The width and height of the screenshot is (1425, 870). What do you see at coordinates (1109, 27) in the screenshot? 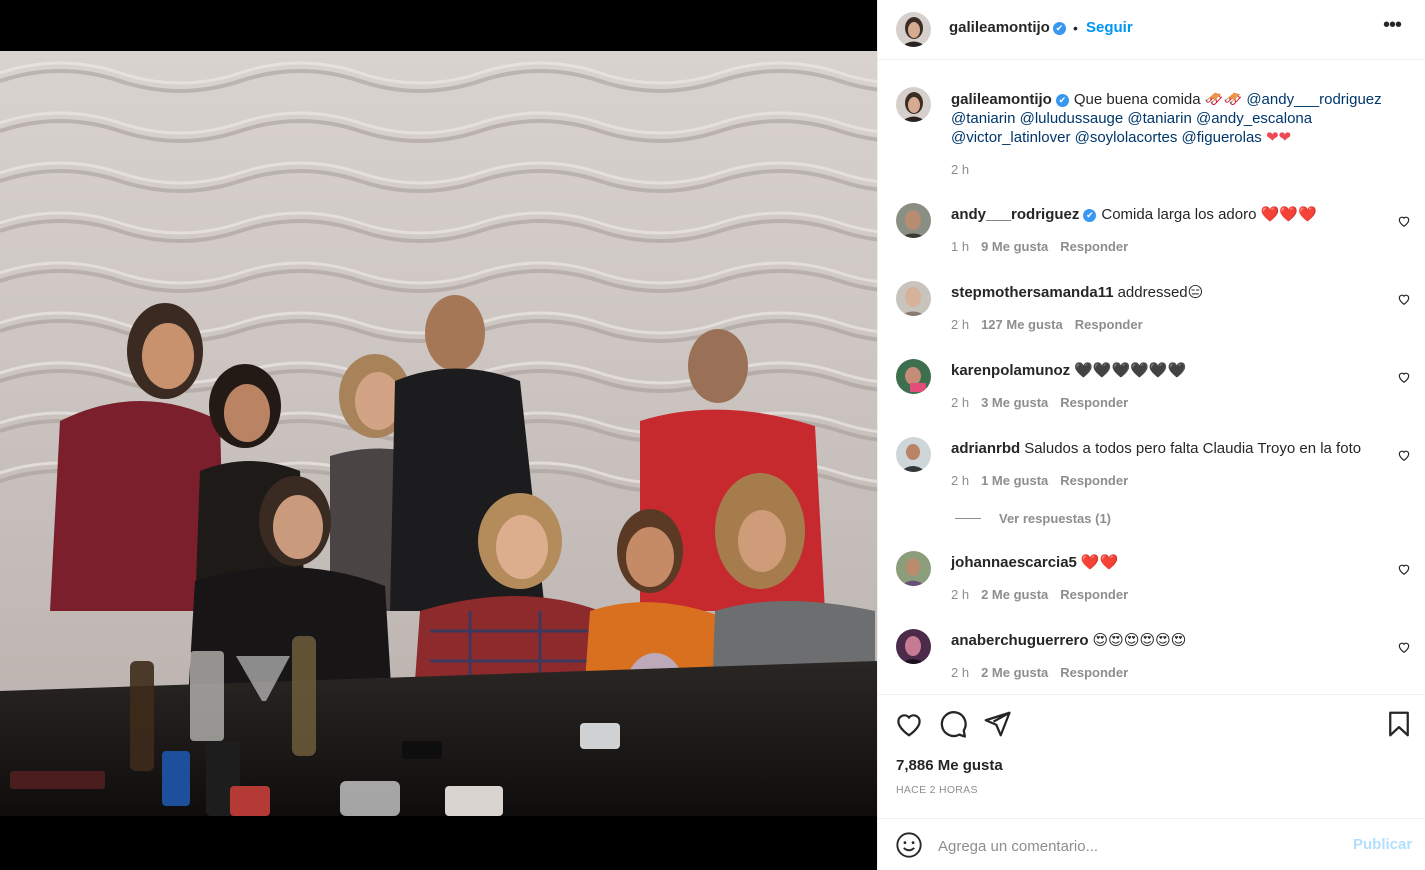
I see `follow-button: Seguir` at bounding box center [1109, 27].